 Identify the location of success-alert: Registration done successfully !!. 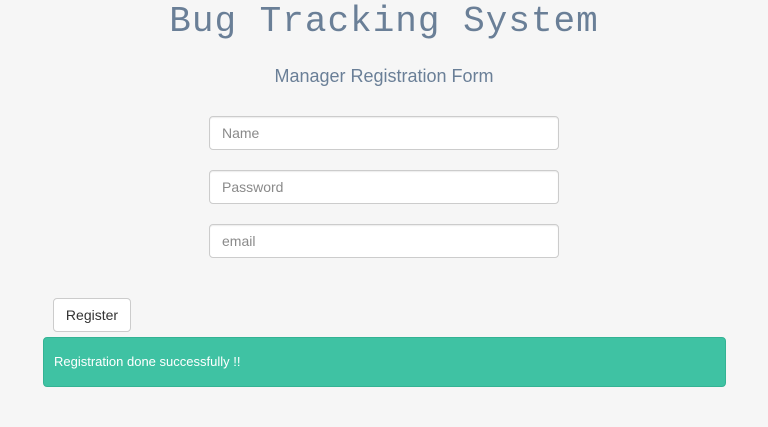
(384, 362).